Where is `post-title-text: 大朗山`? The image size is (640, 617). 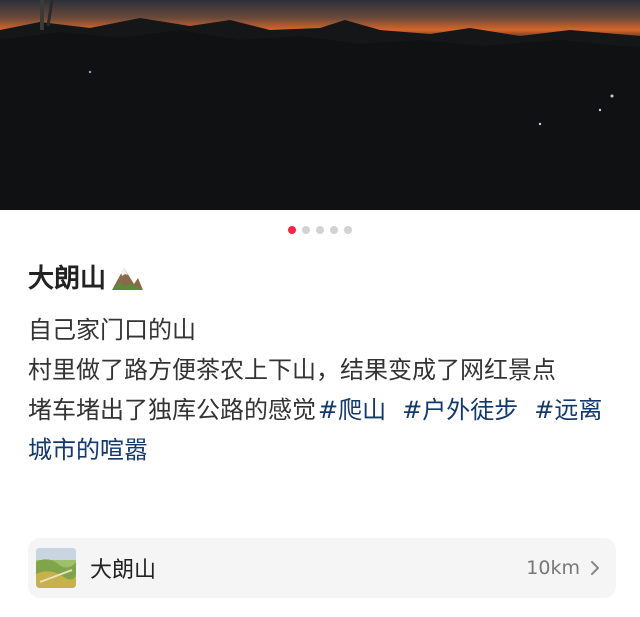 post-title-text: 大朗山 is located at coordinates (67, 279).